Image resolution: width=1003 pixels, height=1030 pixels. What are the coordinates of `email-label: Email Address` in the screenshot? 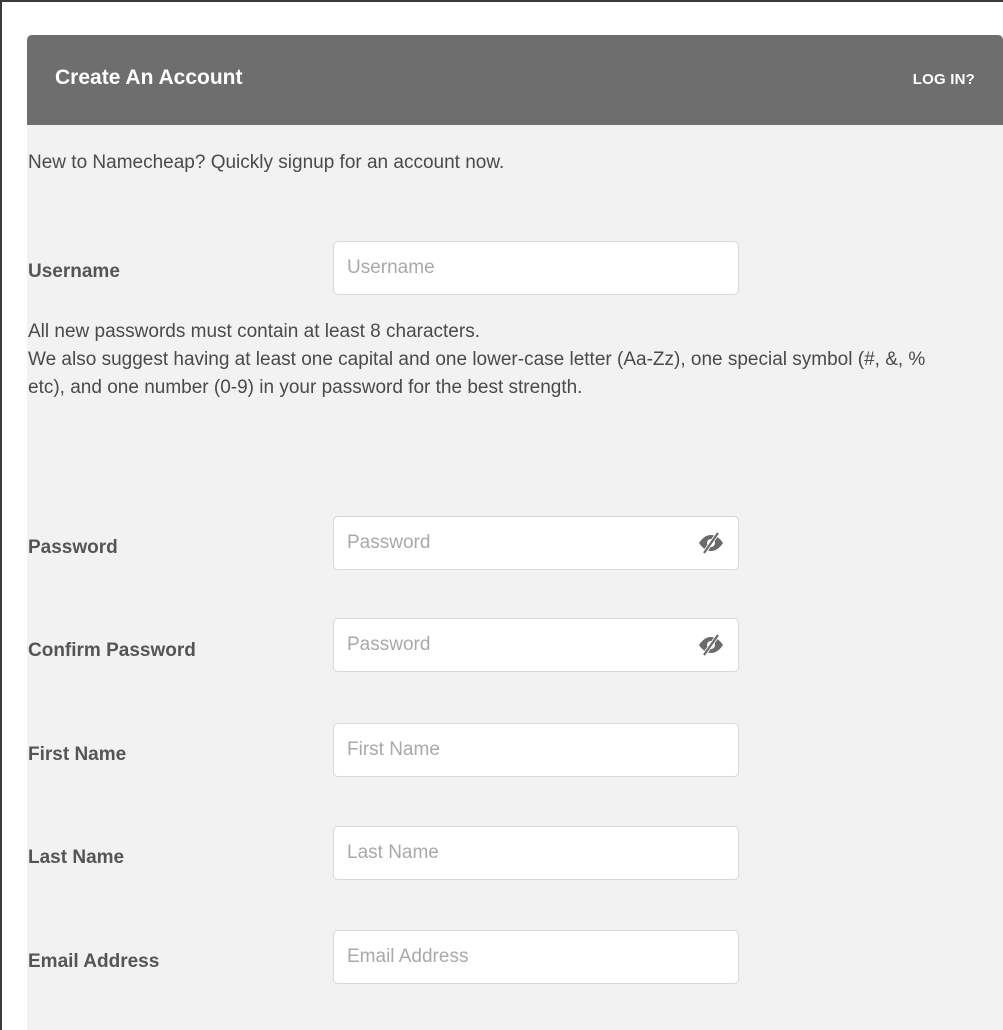 It's located at (94, 961).